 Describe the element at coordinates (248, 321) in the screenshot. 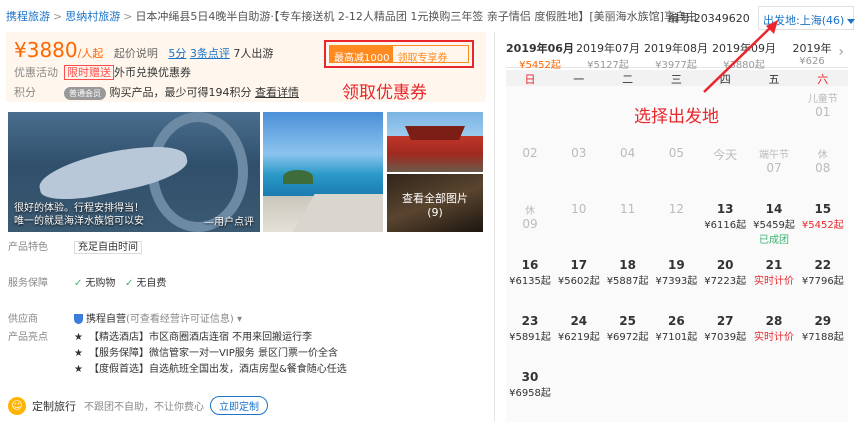

I see `supplier-row: 供应商 携程自营(可查看经营许可证信息) ▾` at that location.